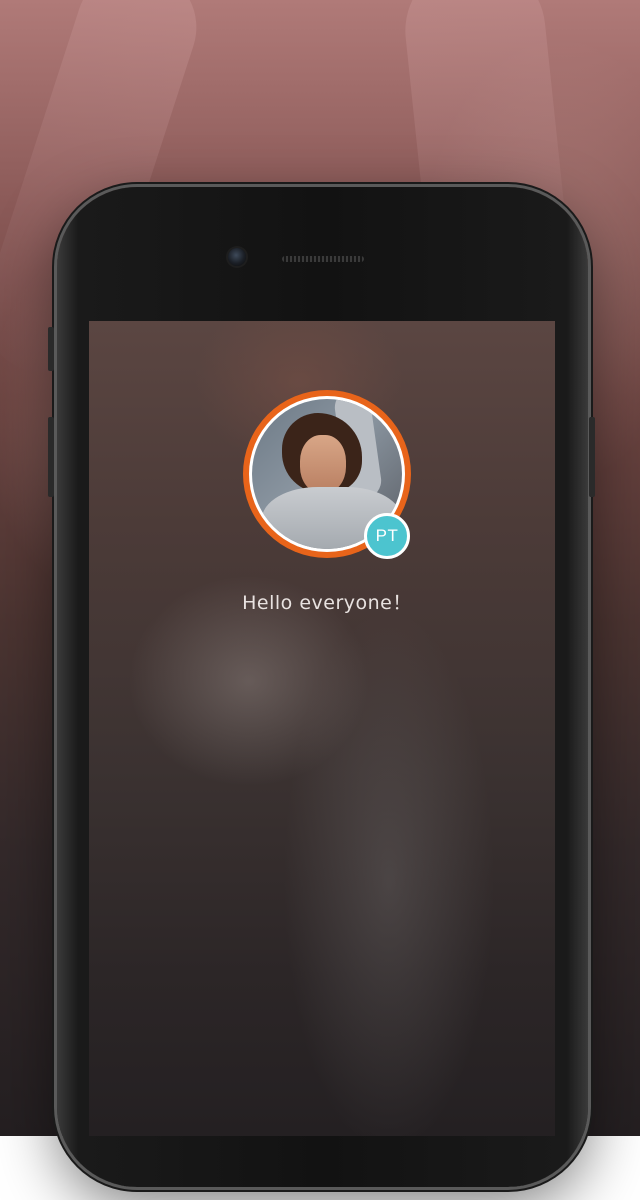 This screenshot has height=1200, width=640. What do you see at coordinates (51, 349) in the screenshot?
I see `volume-up-button` at bounding box center [51, 349].